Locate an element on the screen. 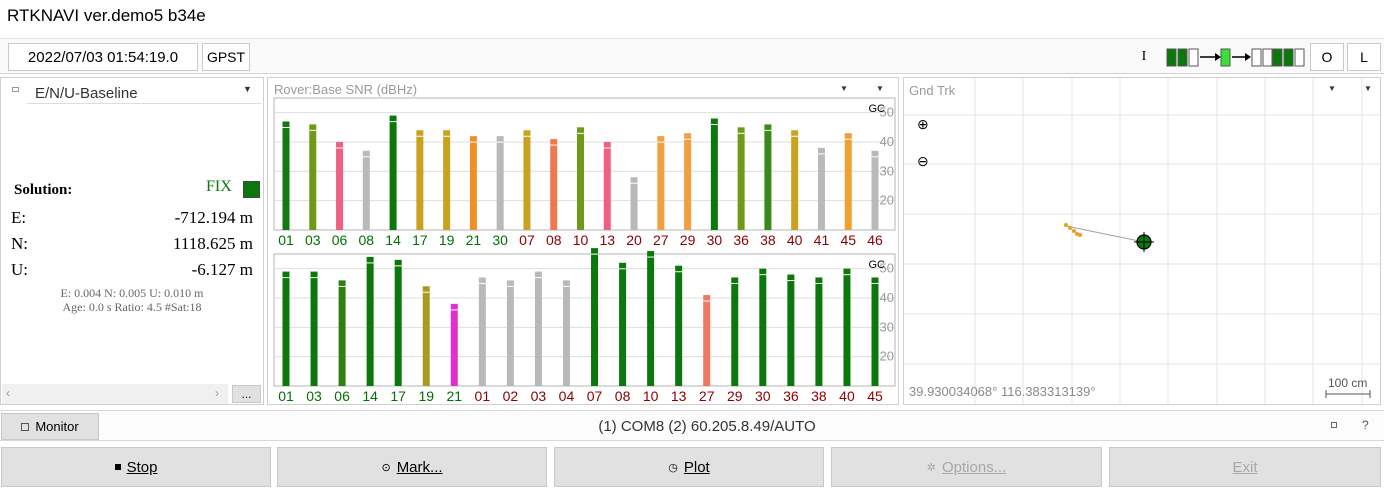  snr-sat-label: 36 is located at coordinates (791, 396).